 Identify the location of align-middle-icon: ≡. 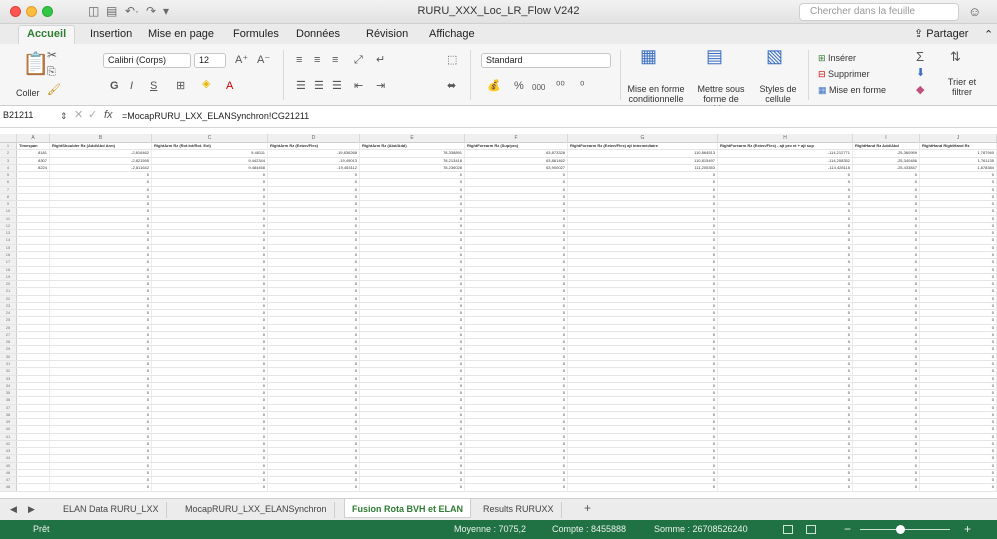
(317, 60).